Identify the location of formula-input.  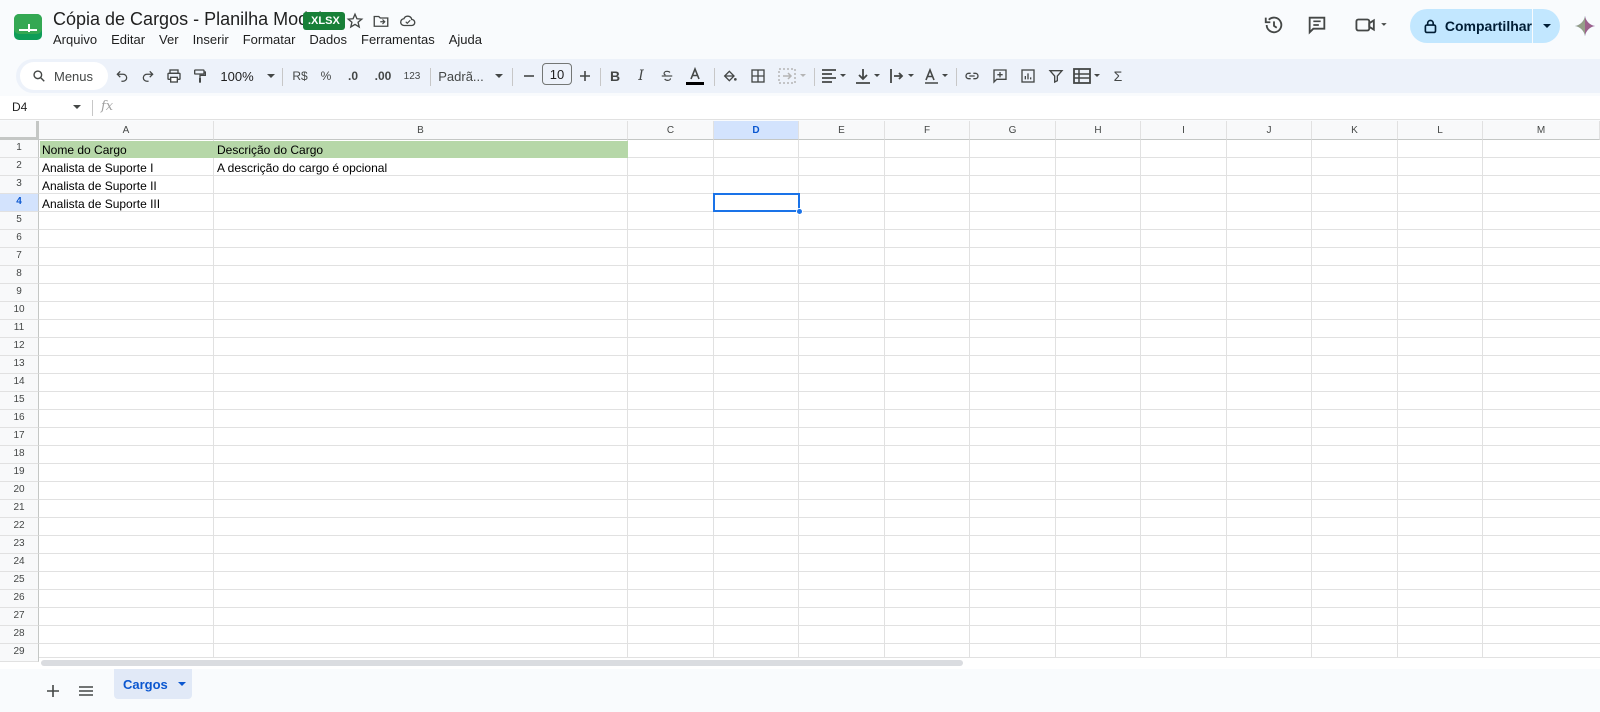
(854, 108).